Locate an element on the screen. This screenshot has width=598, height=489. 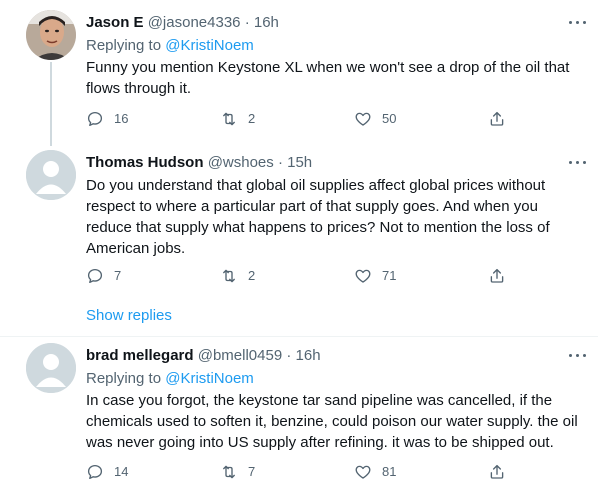
action-bar: 14 7 81 is located at coordinates (301, 472).